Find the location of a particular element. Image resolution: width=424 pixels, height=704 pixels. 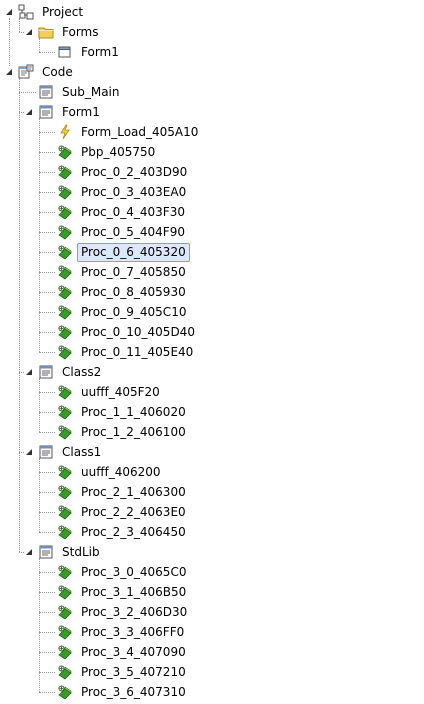

form-icon is located at coordinates (65, 52).